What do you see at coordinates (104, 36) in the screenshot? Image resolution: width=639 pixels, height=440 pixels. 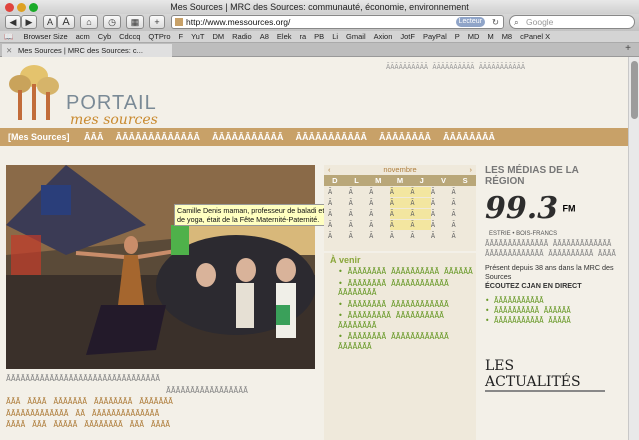 I see `bookmark-item: Cyb` at bounding box center [104, 36].